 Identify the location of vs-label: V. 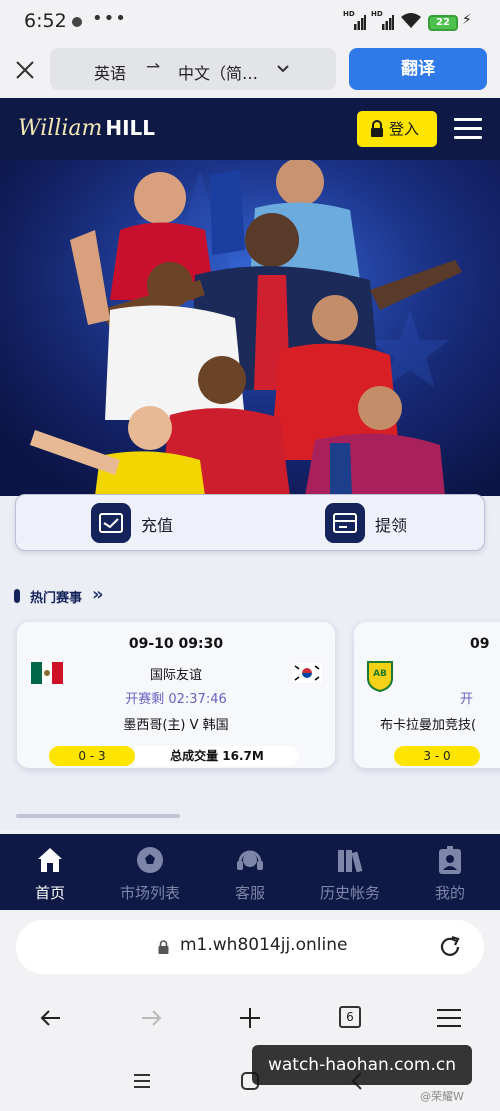
(194, 725).